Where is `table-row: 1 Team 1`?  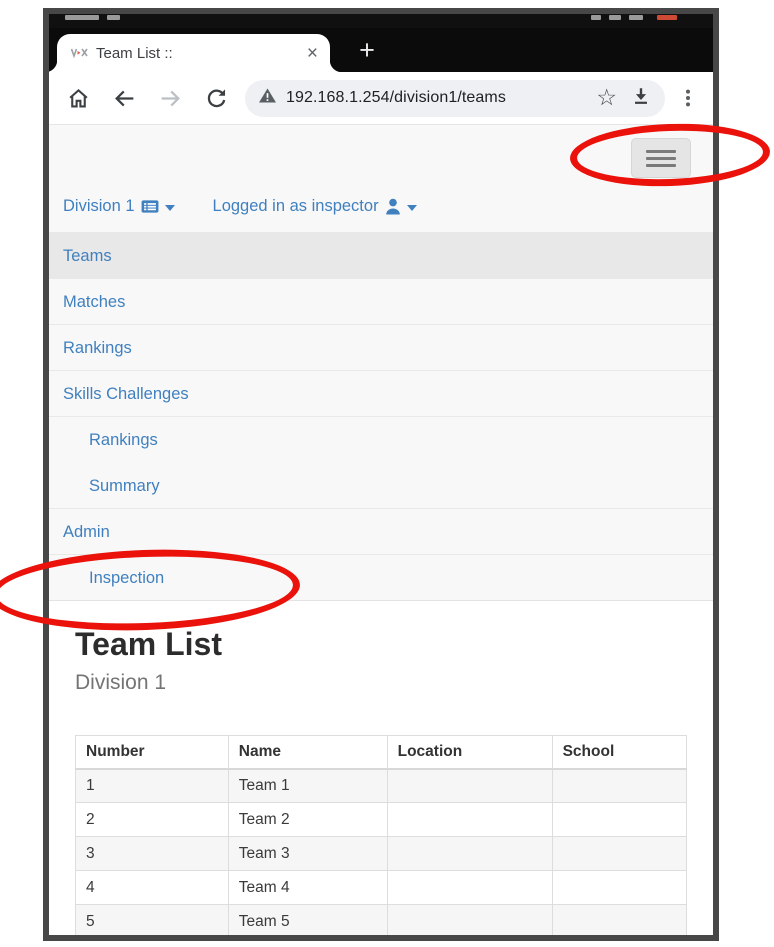 table-row: 1 Team 1 is located at coordinates (381, 785).